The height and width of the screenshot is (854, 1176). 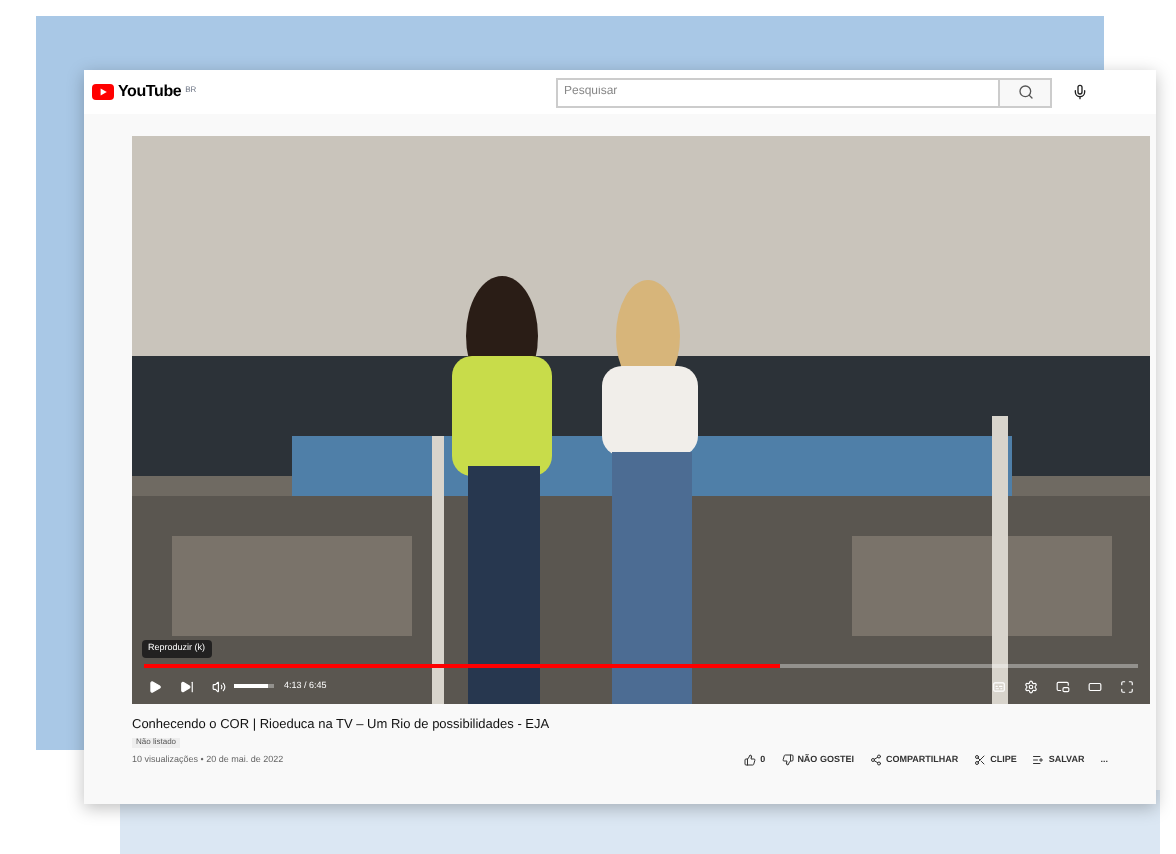 I want to click on share-icon, so click(x=875, y=759).